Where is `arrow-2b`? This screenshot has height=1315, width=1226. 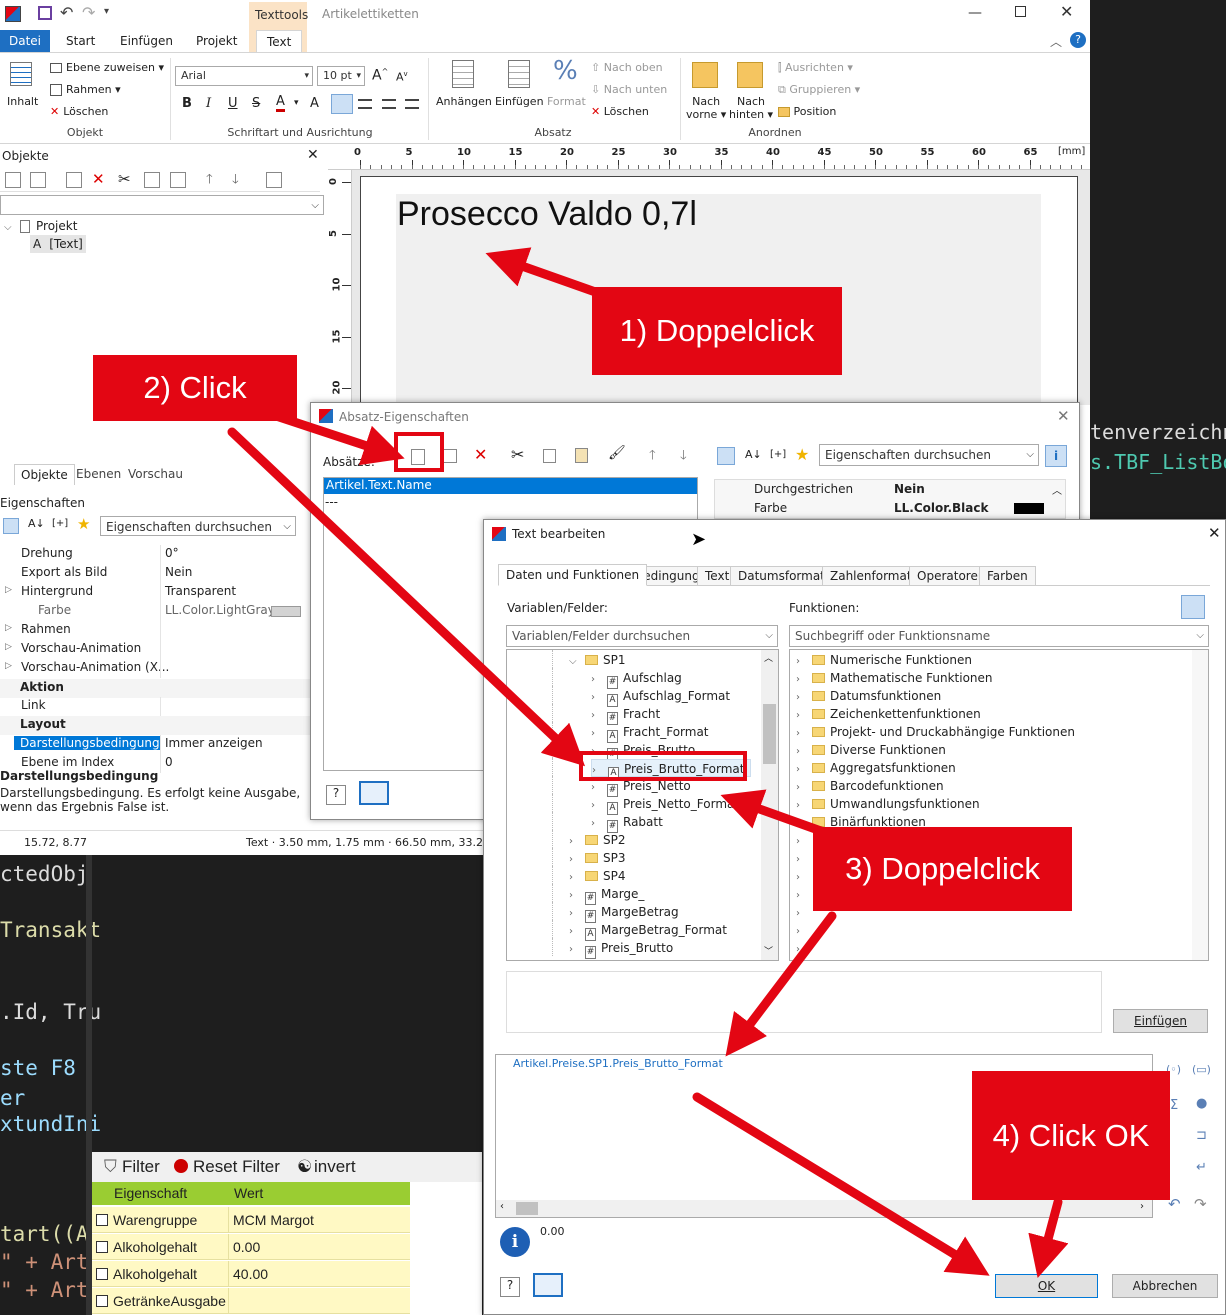
arrow-2b is located at coordinates (406, 597).